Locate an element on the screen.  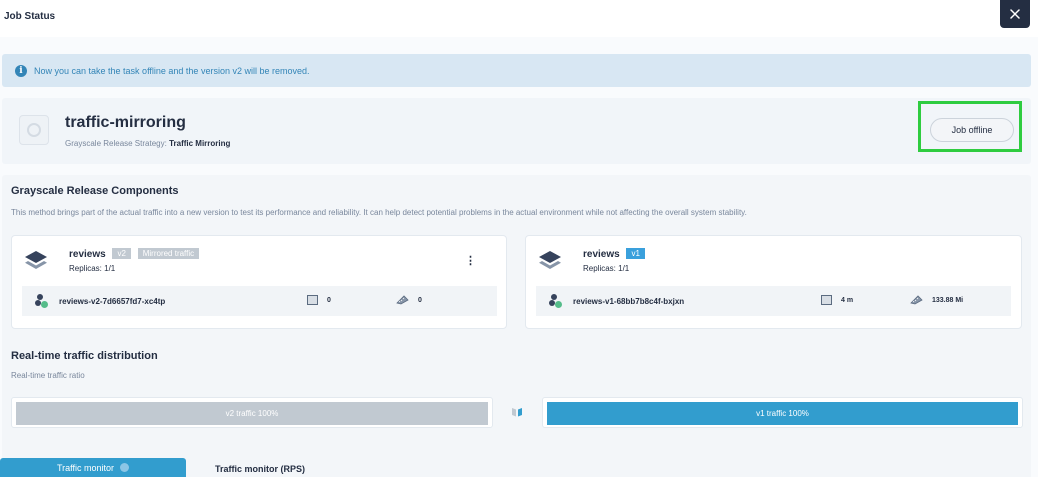
cpu-value: 0 is located at coordinates (329, 300).